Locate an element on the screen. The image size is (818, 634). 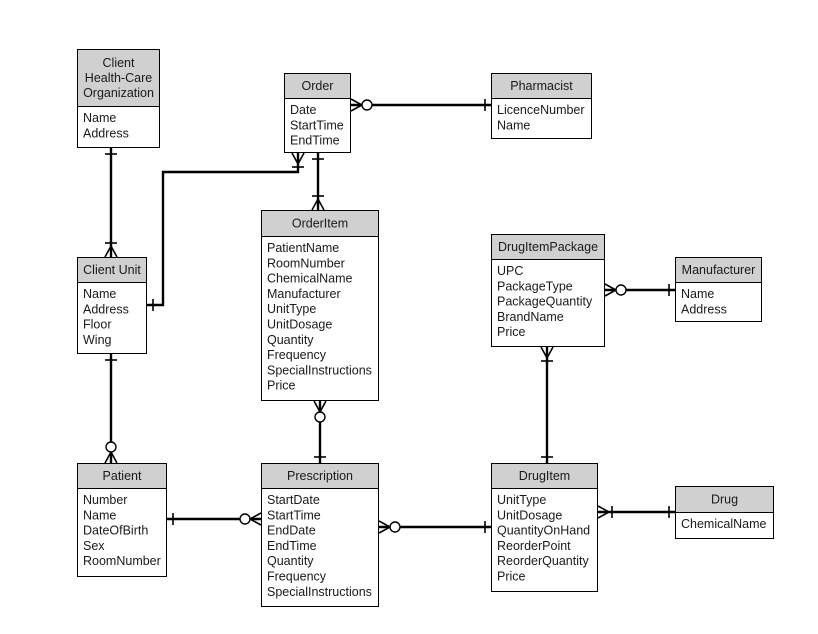
rel-drug-item-drug is located at coordinates (636, 512).